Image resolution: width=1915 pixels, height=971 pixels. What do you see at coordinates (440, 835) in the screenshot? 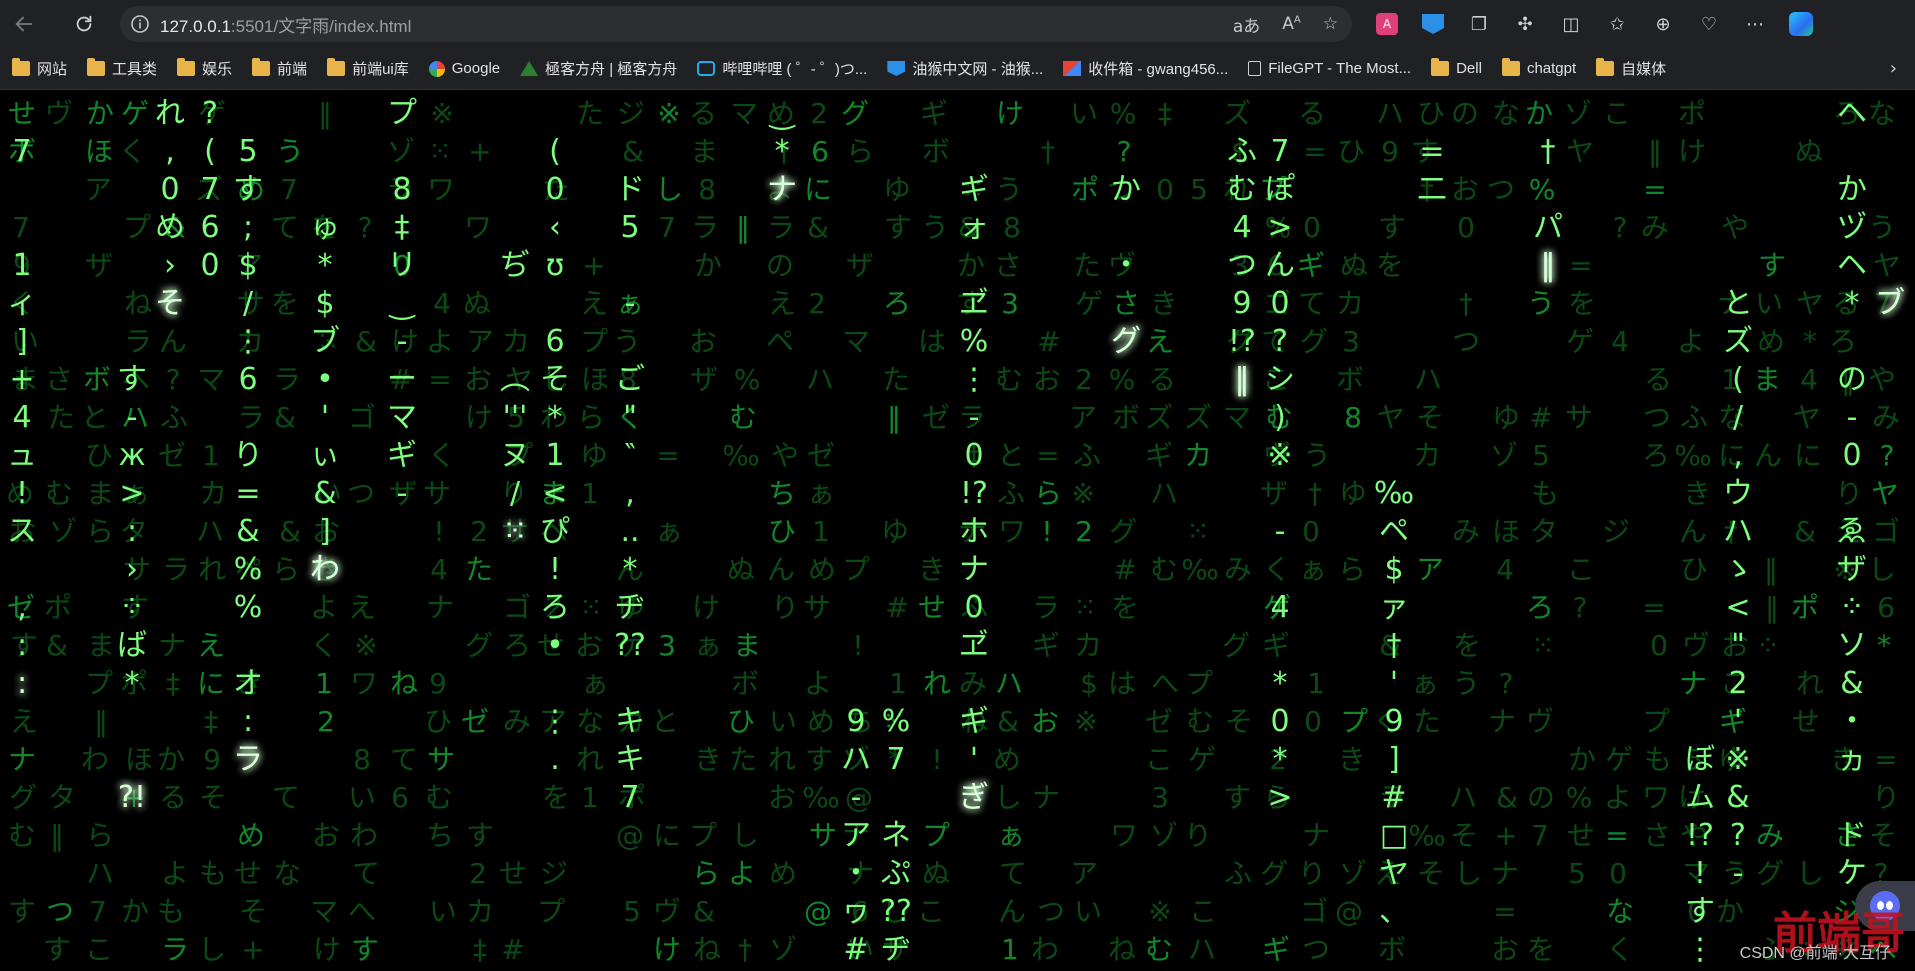
I see `dim-rain-char: ち` at bounding box center [440, 835].